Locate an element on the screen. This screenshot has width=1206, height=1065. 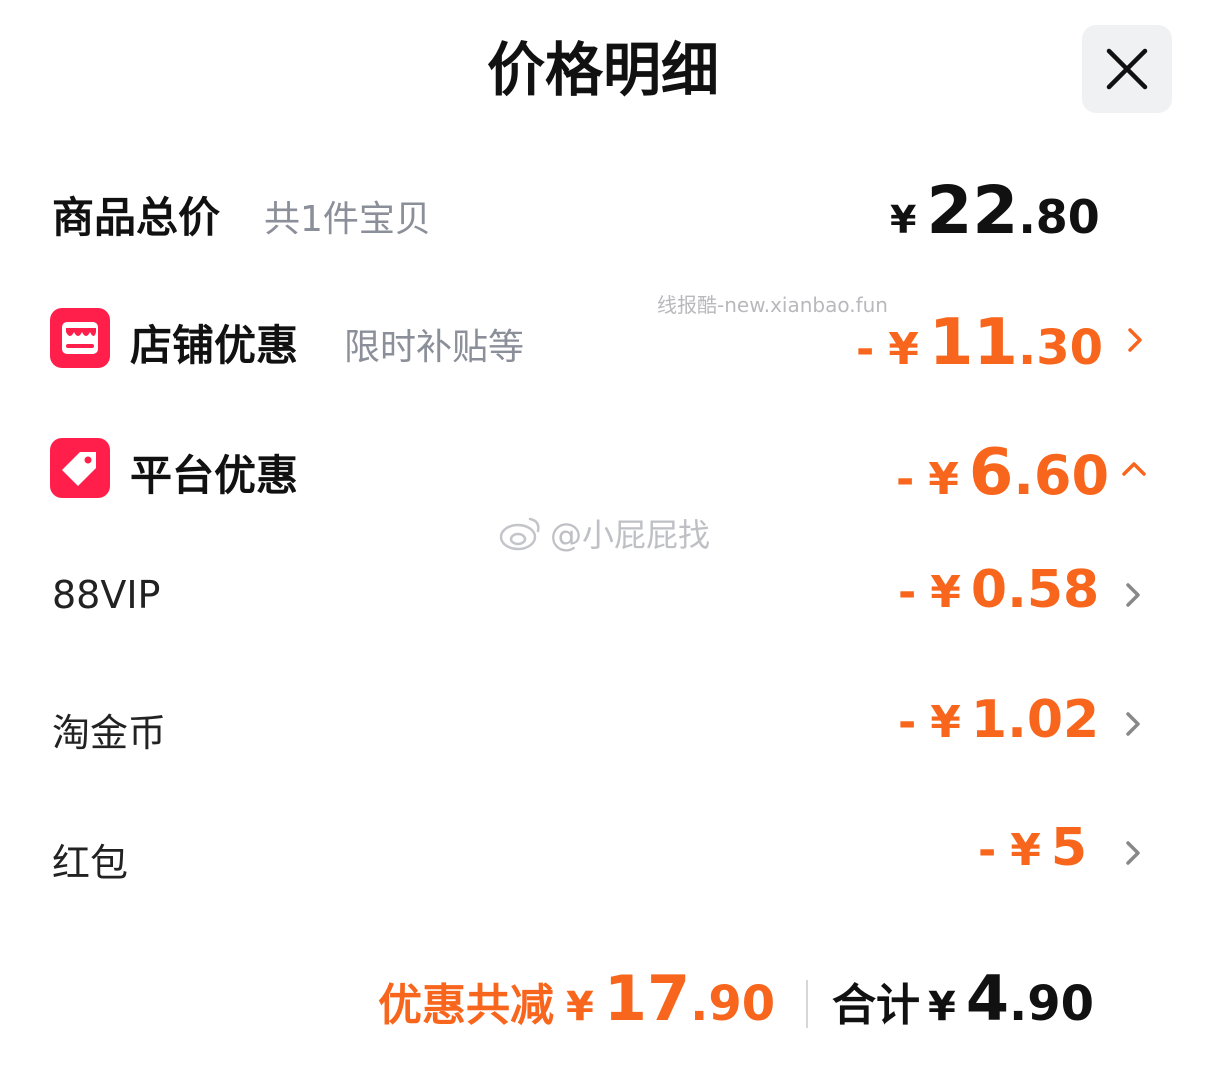
amount-integer: 17 is located at coordinates (647, 998).